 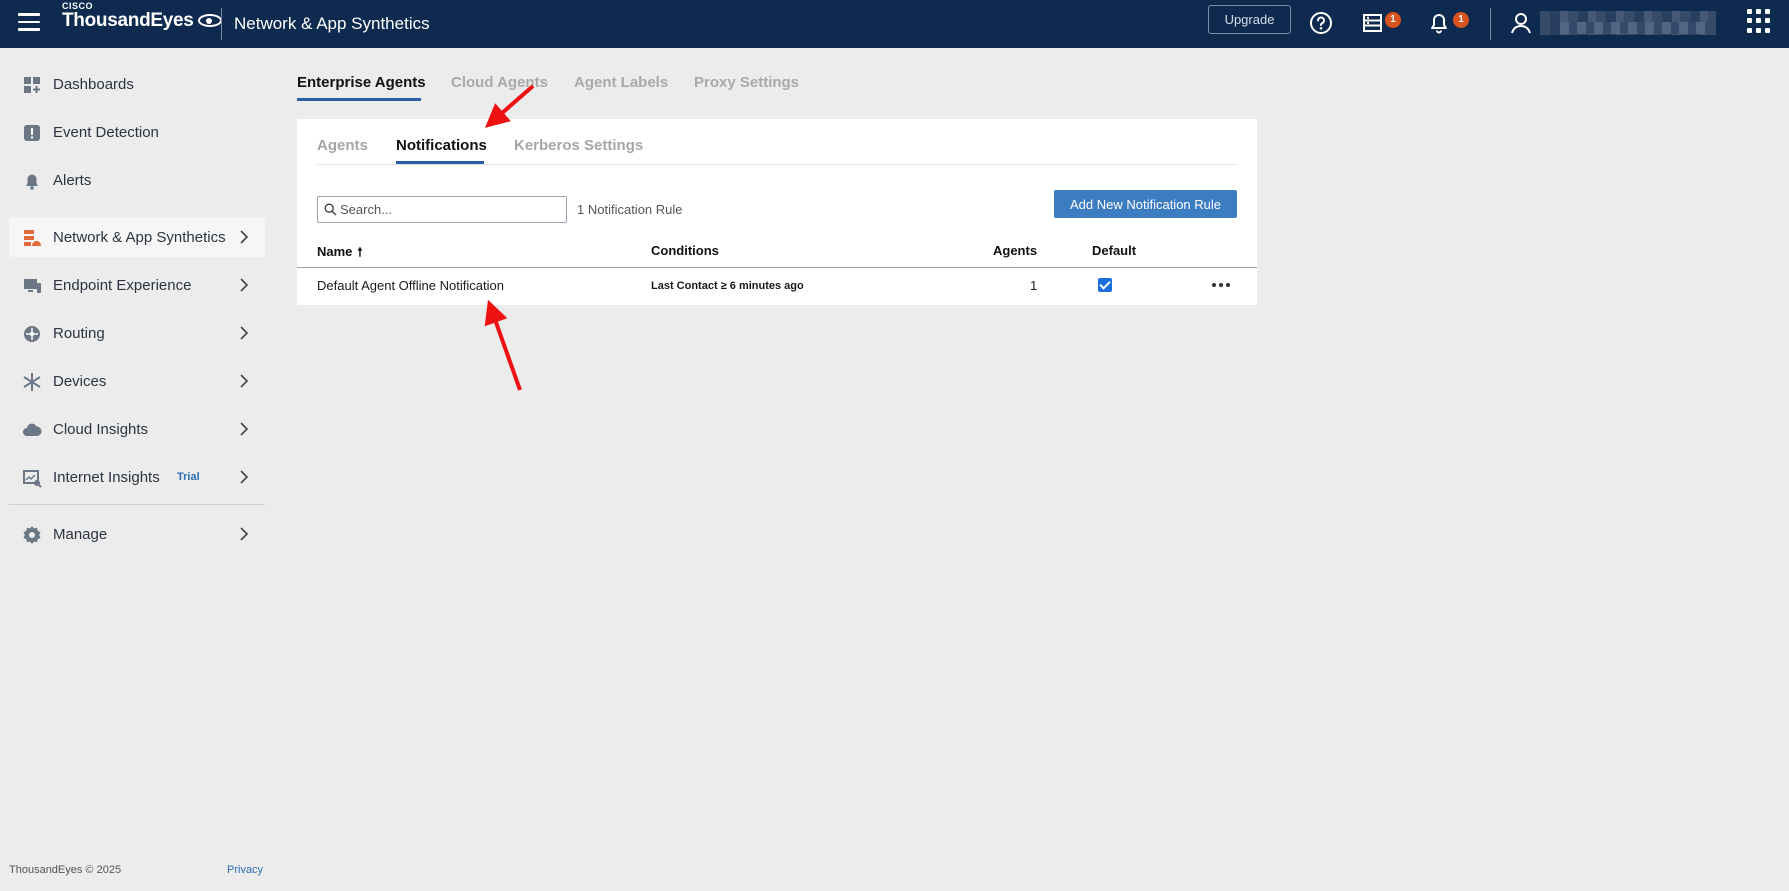 I want to click on column-header-default: Default, so click(x=1114, y=250).